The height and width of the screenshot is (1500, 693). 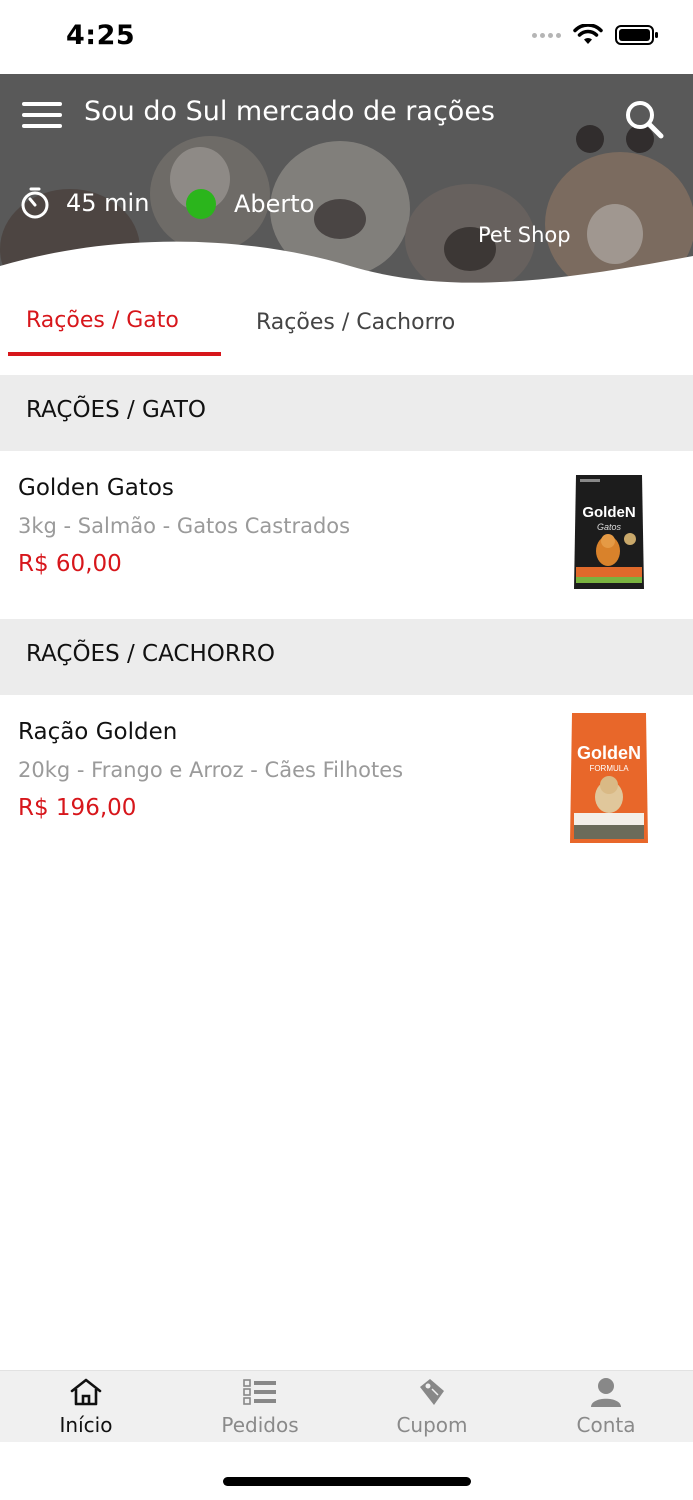 What do you see at coordinates (101, 35) in the screenshot?
I see `status-time: 4:25` at bounding box center [101, 35].